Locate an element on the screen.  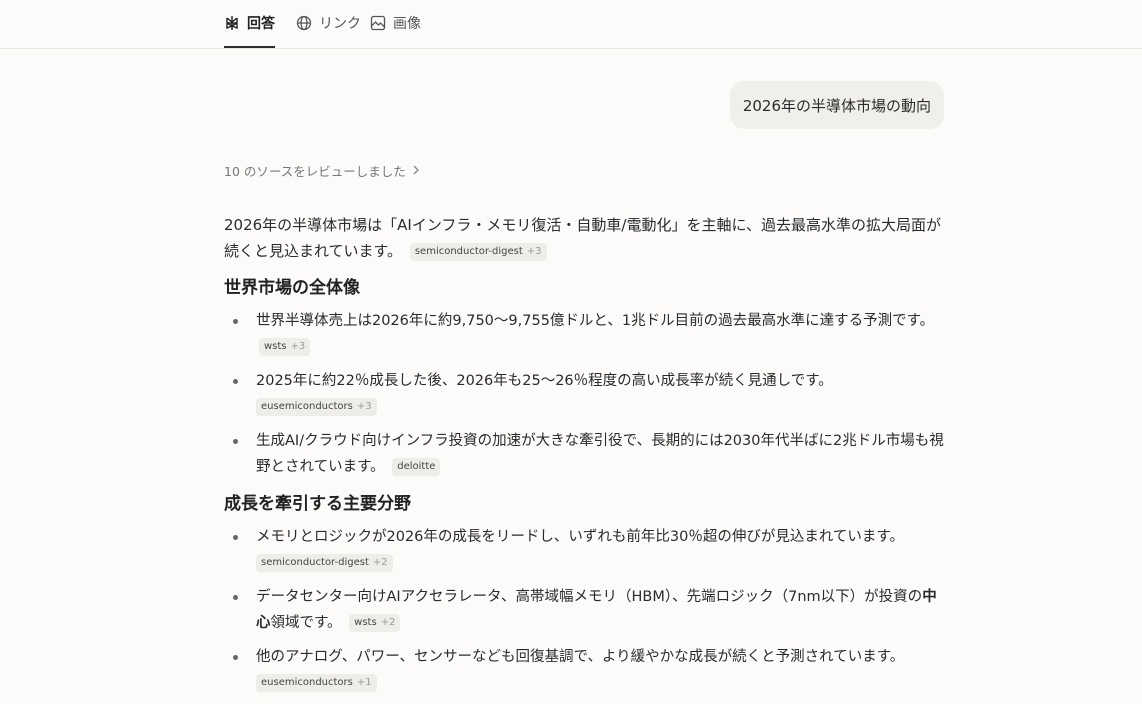
citation-chip: eusemiconductors +3 is located at coordinates (316, 407).